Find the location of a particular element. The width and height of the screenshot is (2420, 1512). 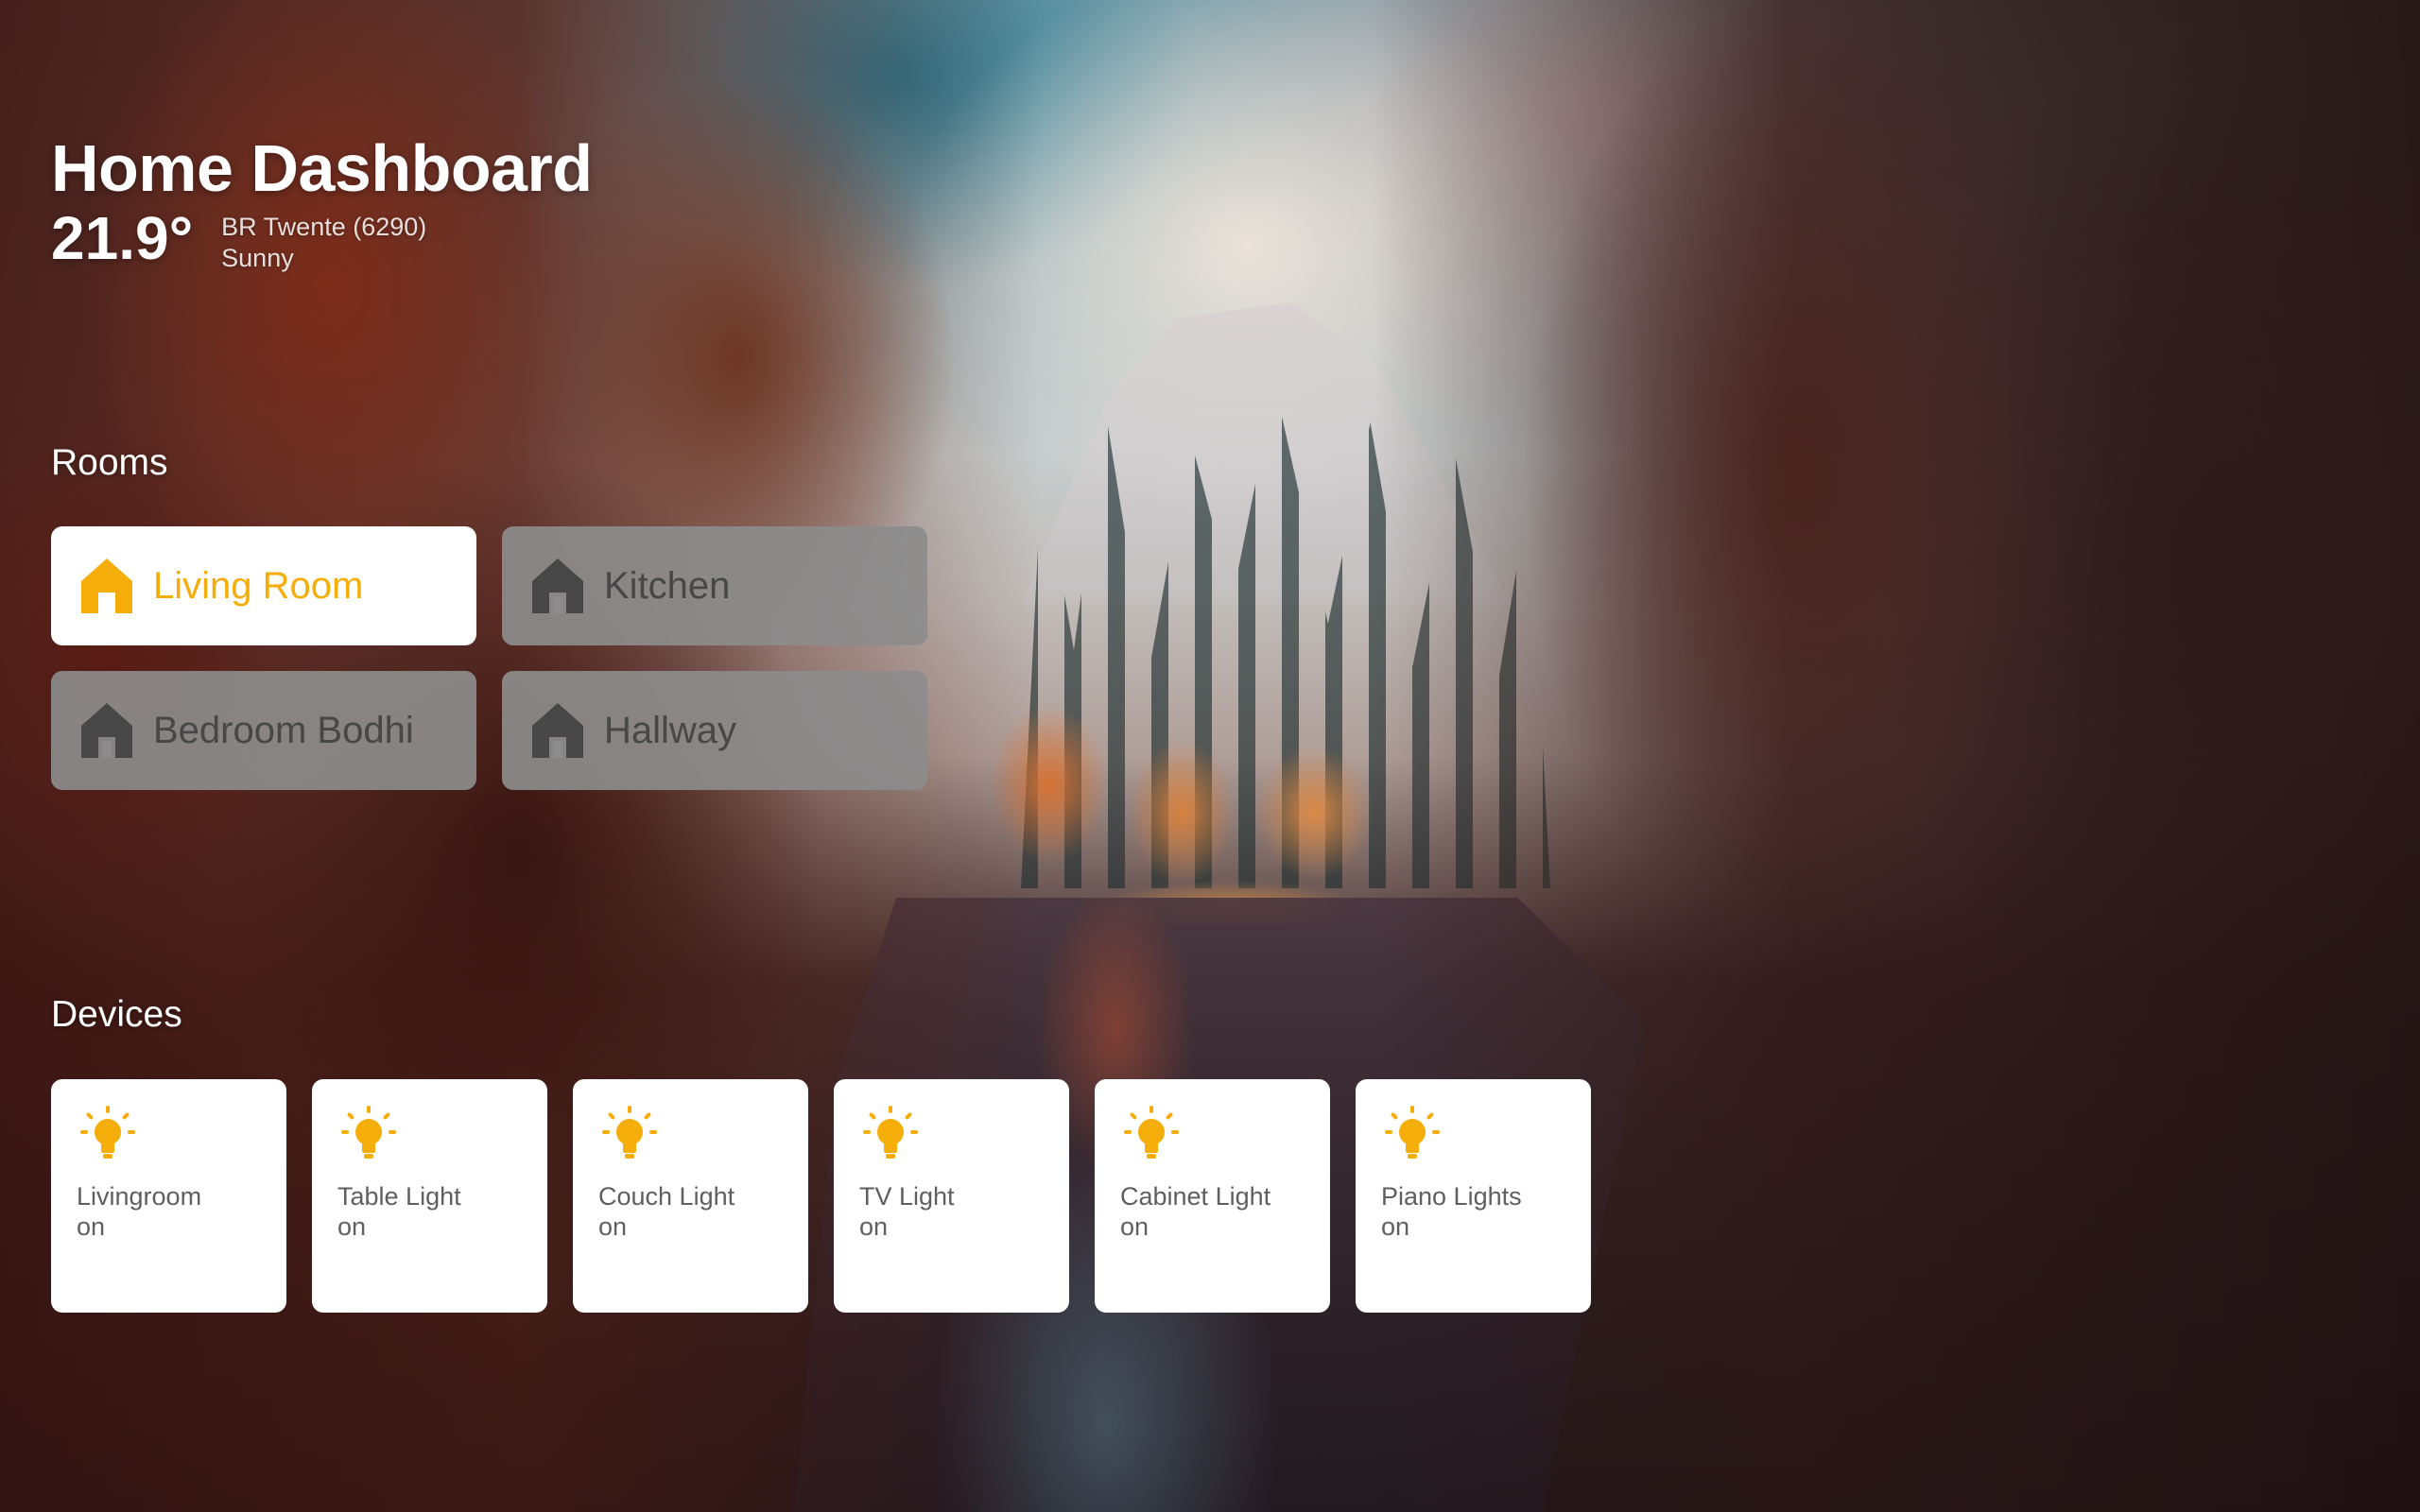

device-card-cabinet-light: Cabinet Light on is located at coordinates (1212, 1196).